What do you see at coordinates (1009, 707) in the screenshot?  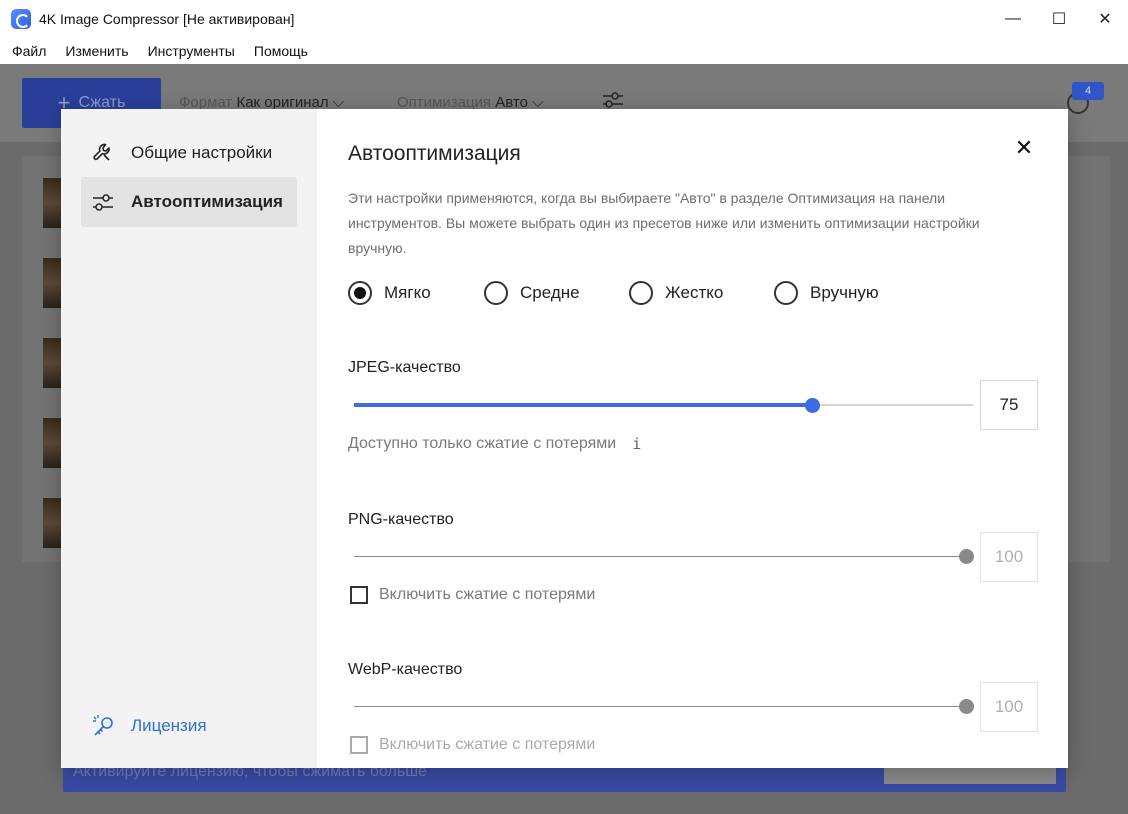 I see `webp-quality-input: 100` at bounding box center [1009, 707].